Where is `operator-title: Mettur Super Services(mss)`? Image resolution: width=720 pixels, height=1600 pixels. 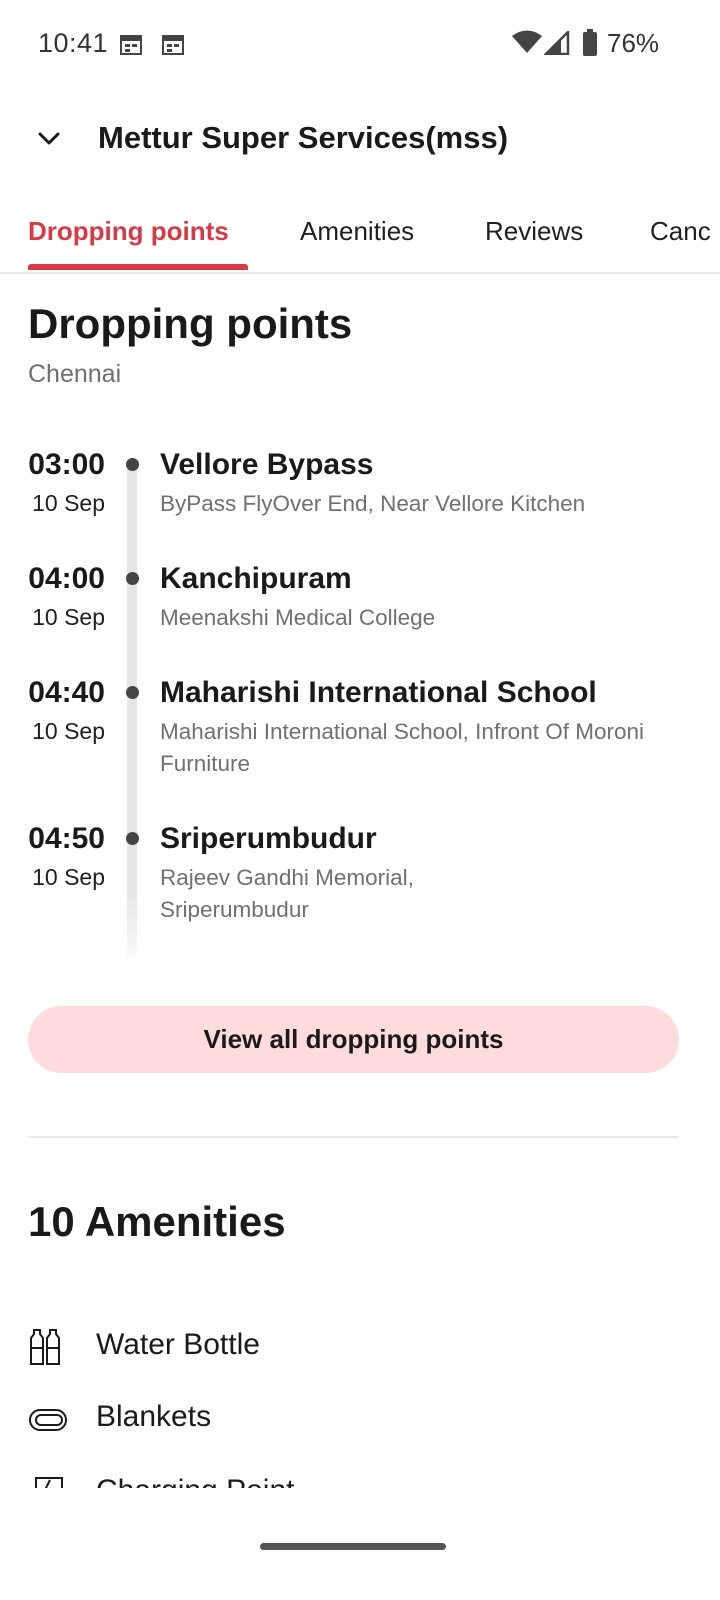 operator-title: Mettur Super Services(mss) is located at coordinates (303, 137).